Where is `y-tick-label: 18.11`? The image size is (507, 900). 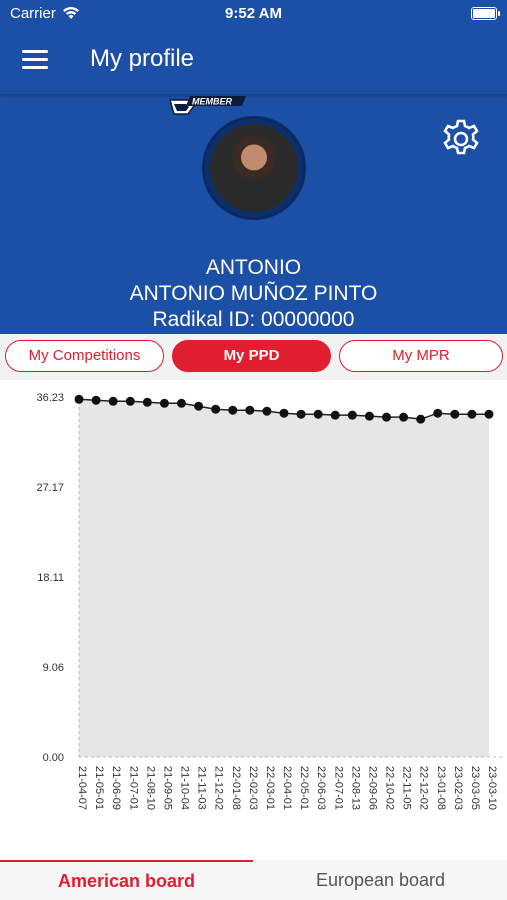 y-tick-label: 18.11 is located at coordinates (50, 578).